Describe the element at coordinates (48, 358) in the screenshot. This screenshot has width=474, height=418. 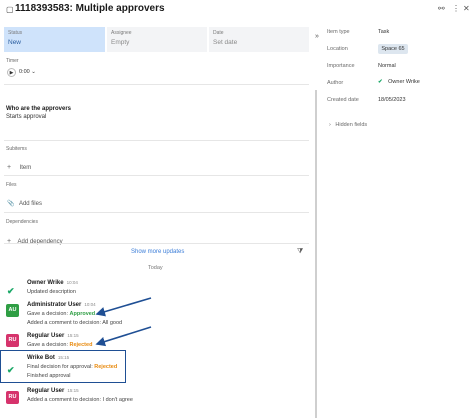
I see `author-name: Wrike Bot 15:15` at that location.